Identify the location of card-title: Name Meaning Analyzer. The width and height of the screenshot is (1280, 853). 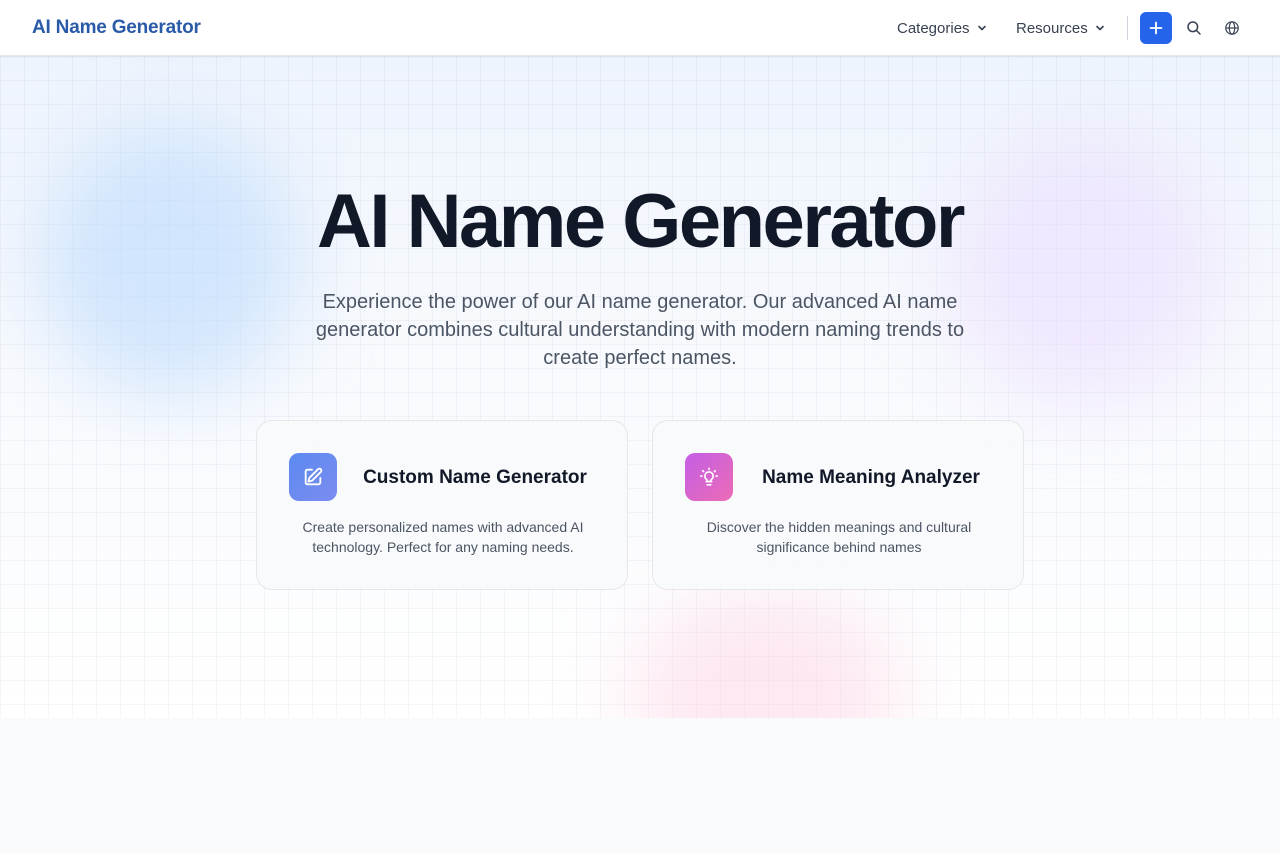
(871, 477).